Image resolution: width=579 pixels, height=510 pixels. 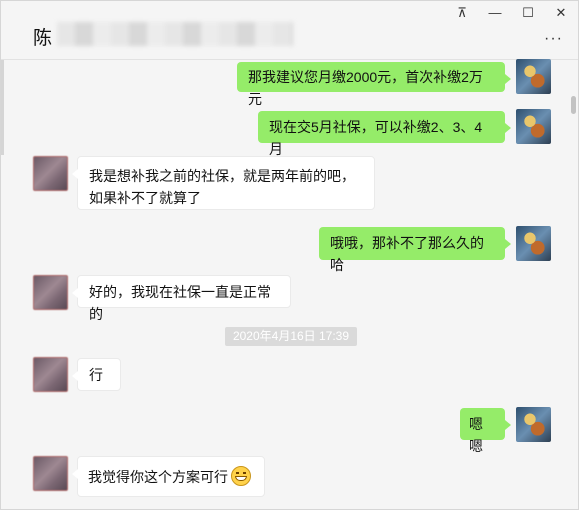 I want to click on chat-header: 陈 ⊼ — ☐ ✕ ···, so click(x=289, y=30).